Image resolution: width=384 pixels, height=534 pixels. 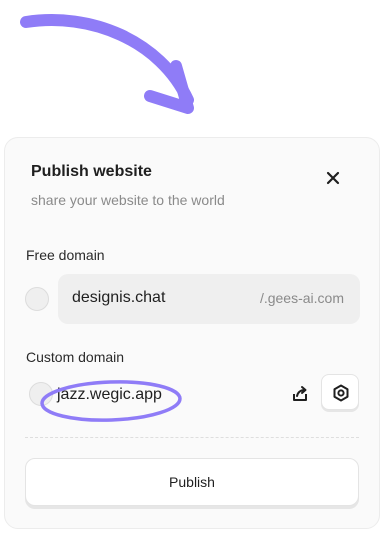 I want to click on dialog-title: Publish website, so click(x=91, y=171).